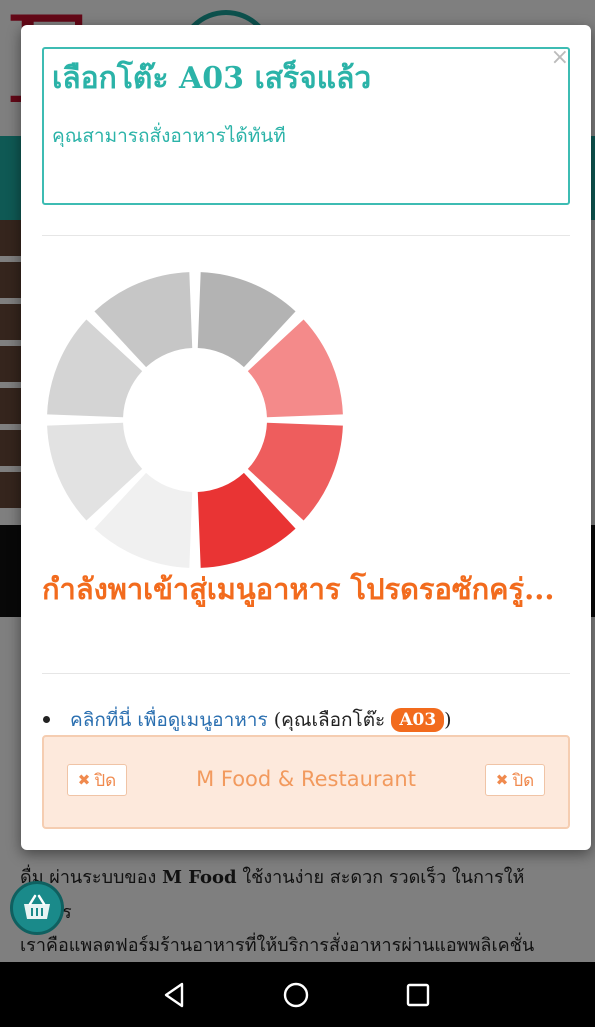  I want to click on bullet-icon, so click(46, 719).